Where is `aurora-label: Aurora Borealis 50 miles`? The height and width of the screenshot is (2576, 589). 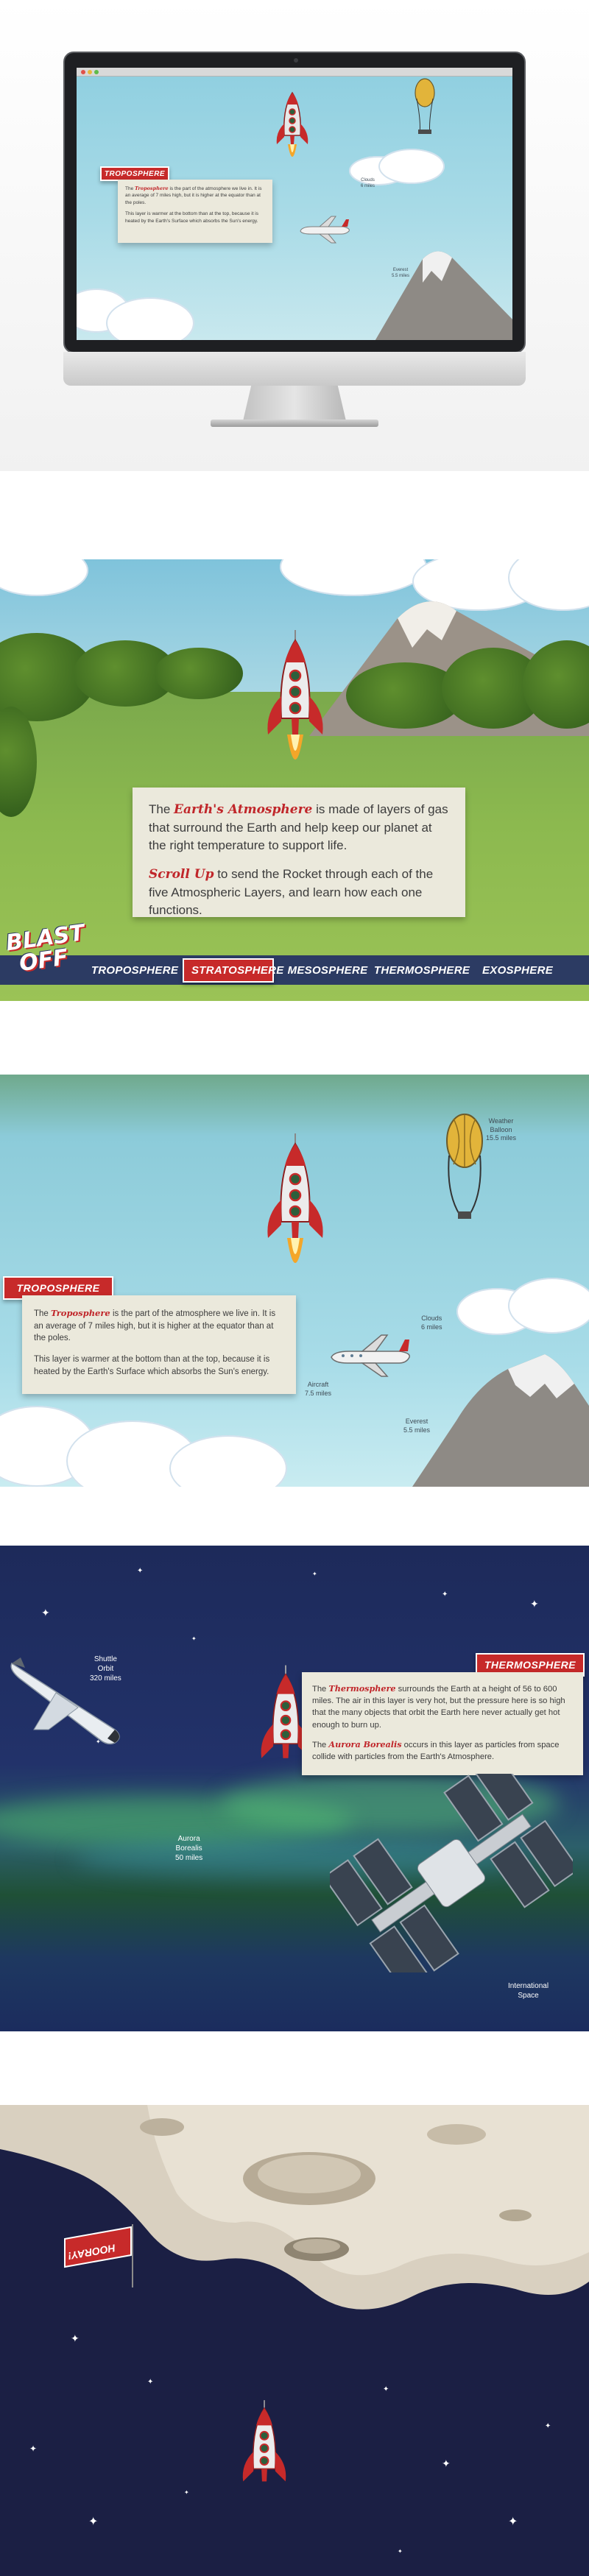 aurora-label: Aurora Borealis 50 miles is located at coordinates (189, 1849).